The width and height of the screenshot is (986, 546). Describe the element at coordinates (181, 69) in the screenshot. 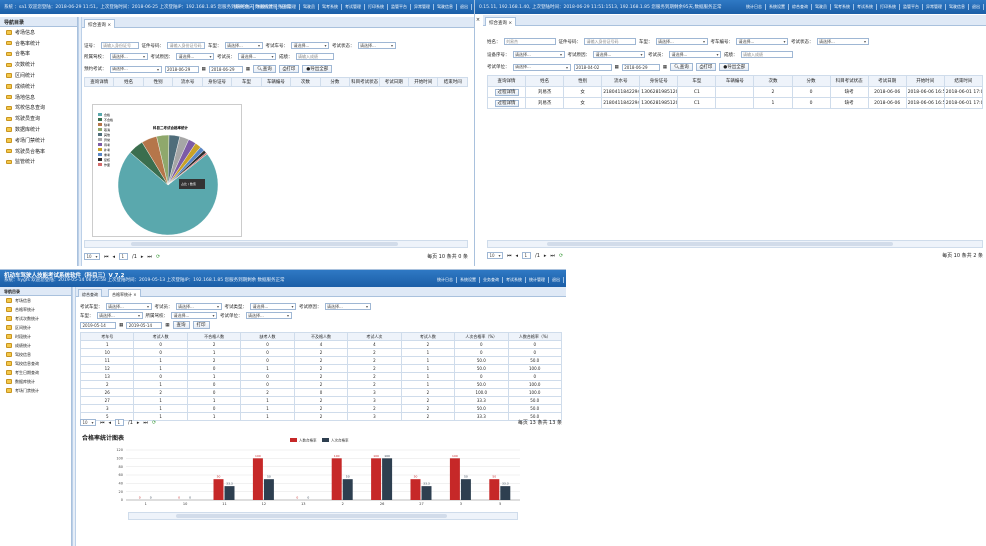

I see `date-from-field: 2018-06-29` at that location.